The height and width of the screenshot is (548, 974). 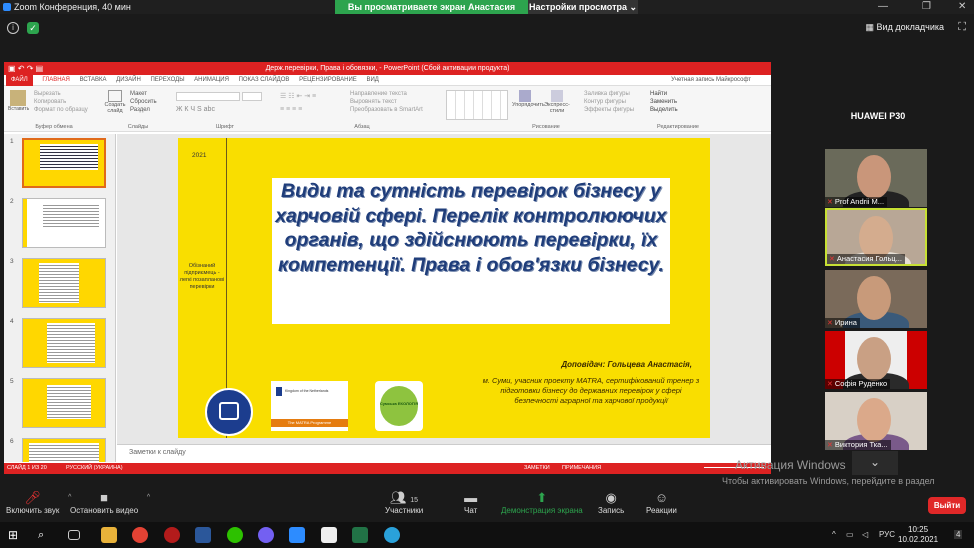 What do you see at coordinates (611, 502) in the screenshot?
I see `record-button: ◉ Запись` at bounding box center [611, 502].